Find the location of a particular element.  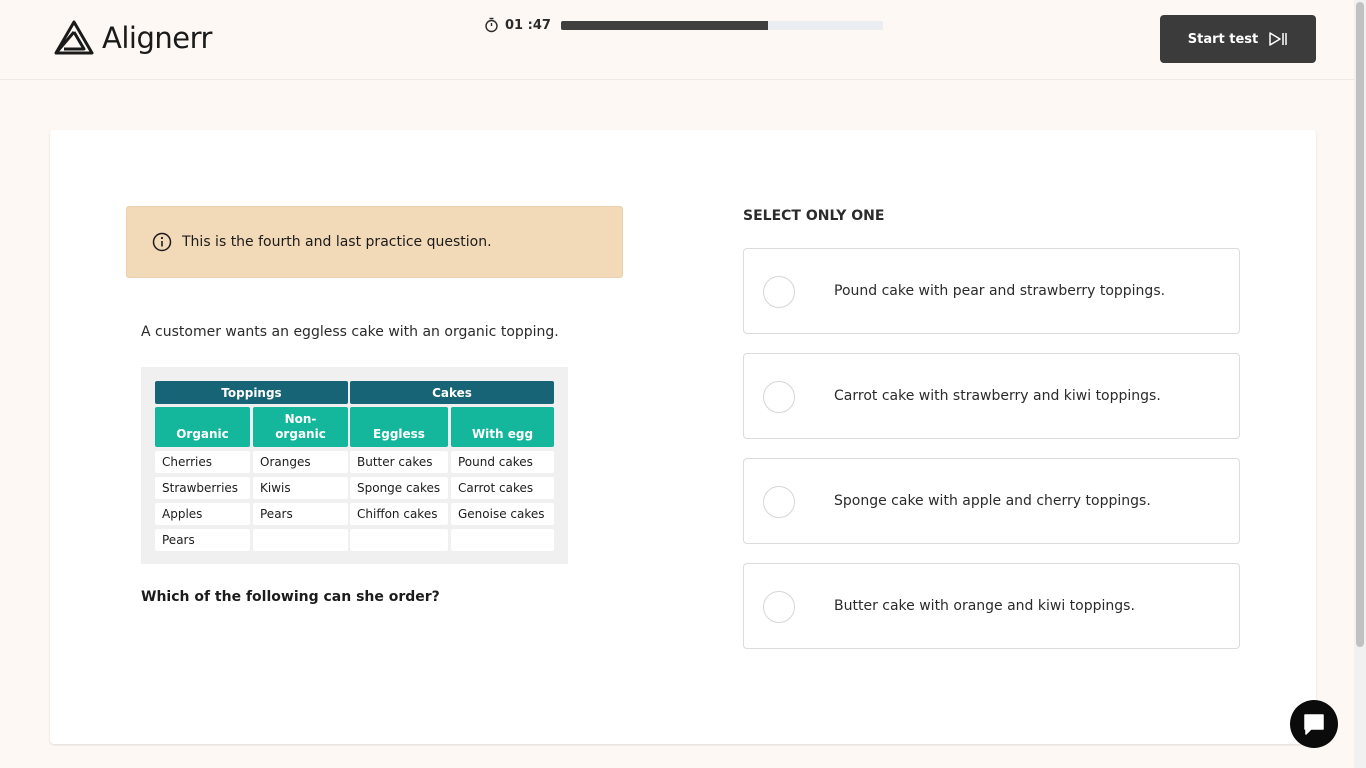

timer-text: 01 :47 is located at coordinates (528, 25).